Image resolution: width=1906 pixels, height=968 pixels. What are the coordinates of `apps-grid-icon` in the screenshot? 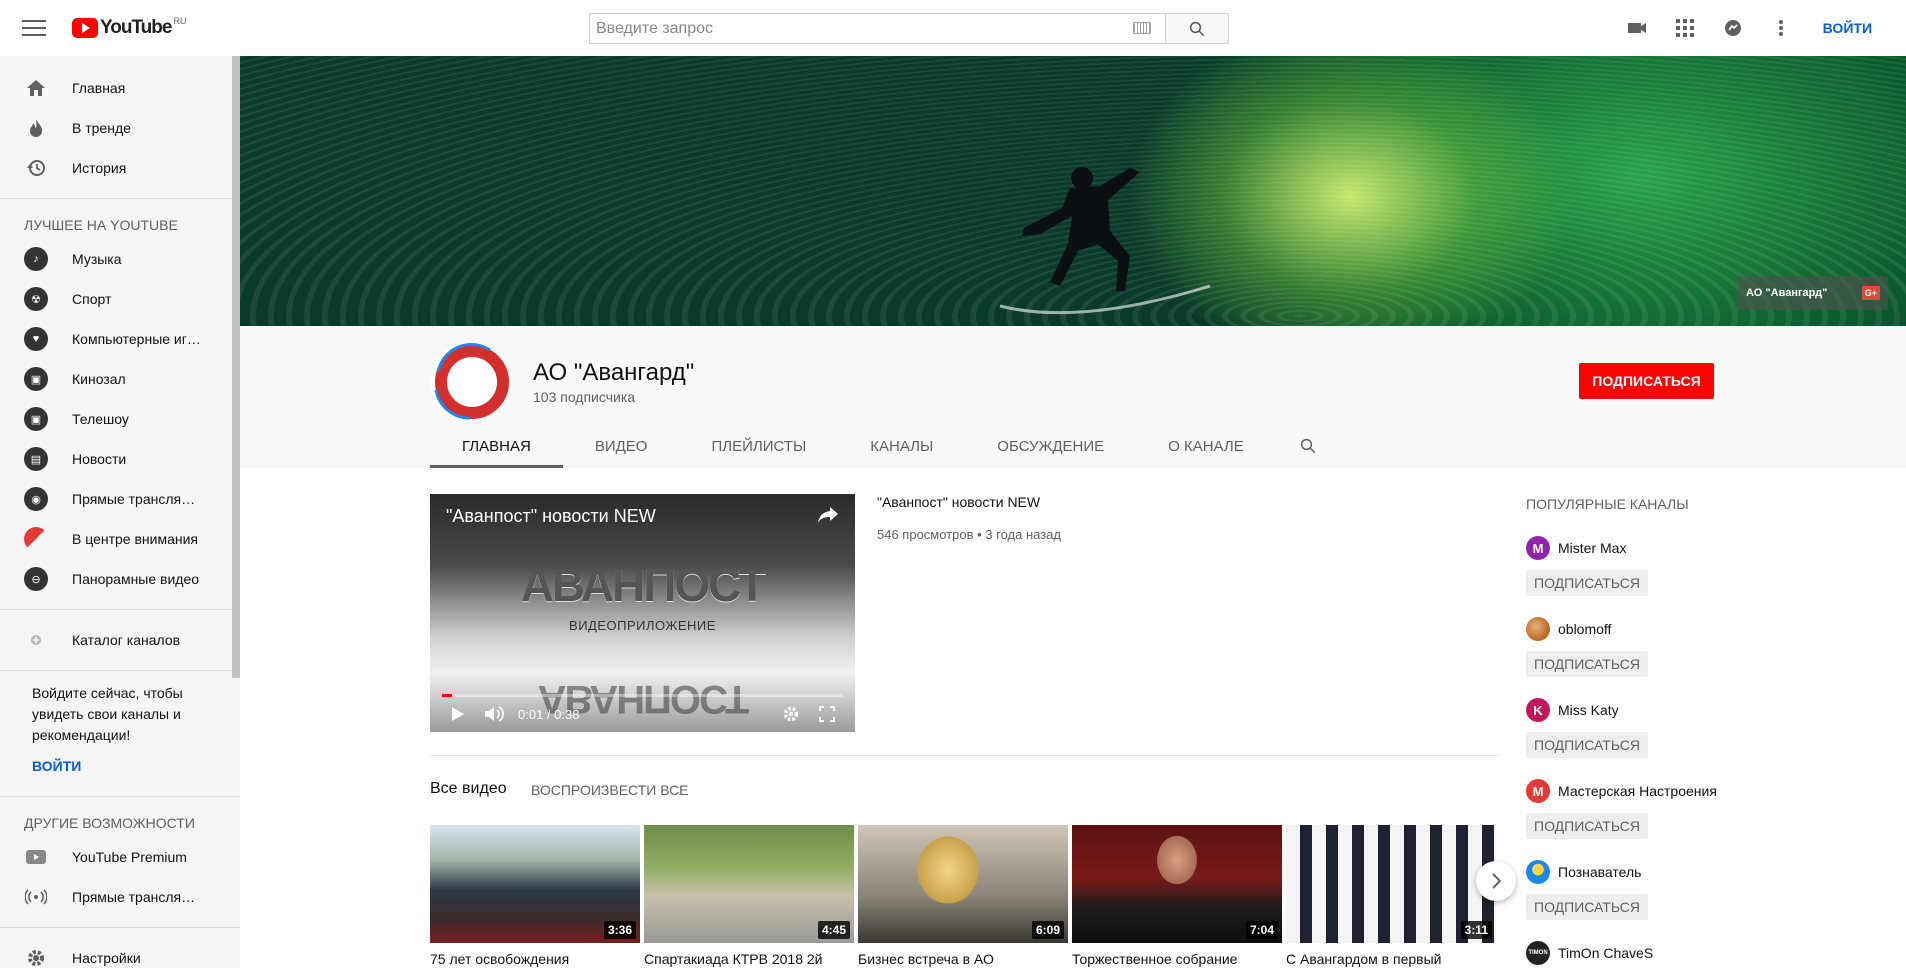 It's located at (1685, 28).